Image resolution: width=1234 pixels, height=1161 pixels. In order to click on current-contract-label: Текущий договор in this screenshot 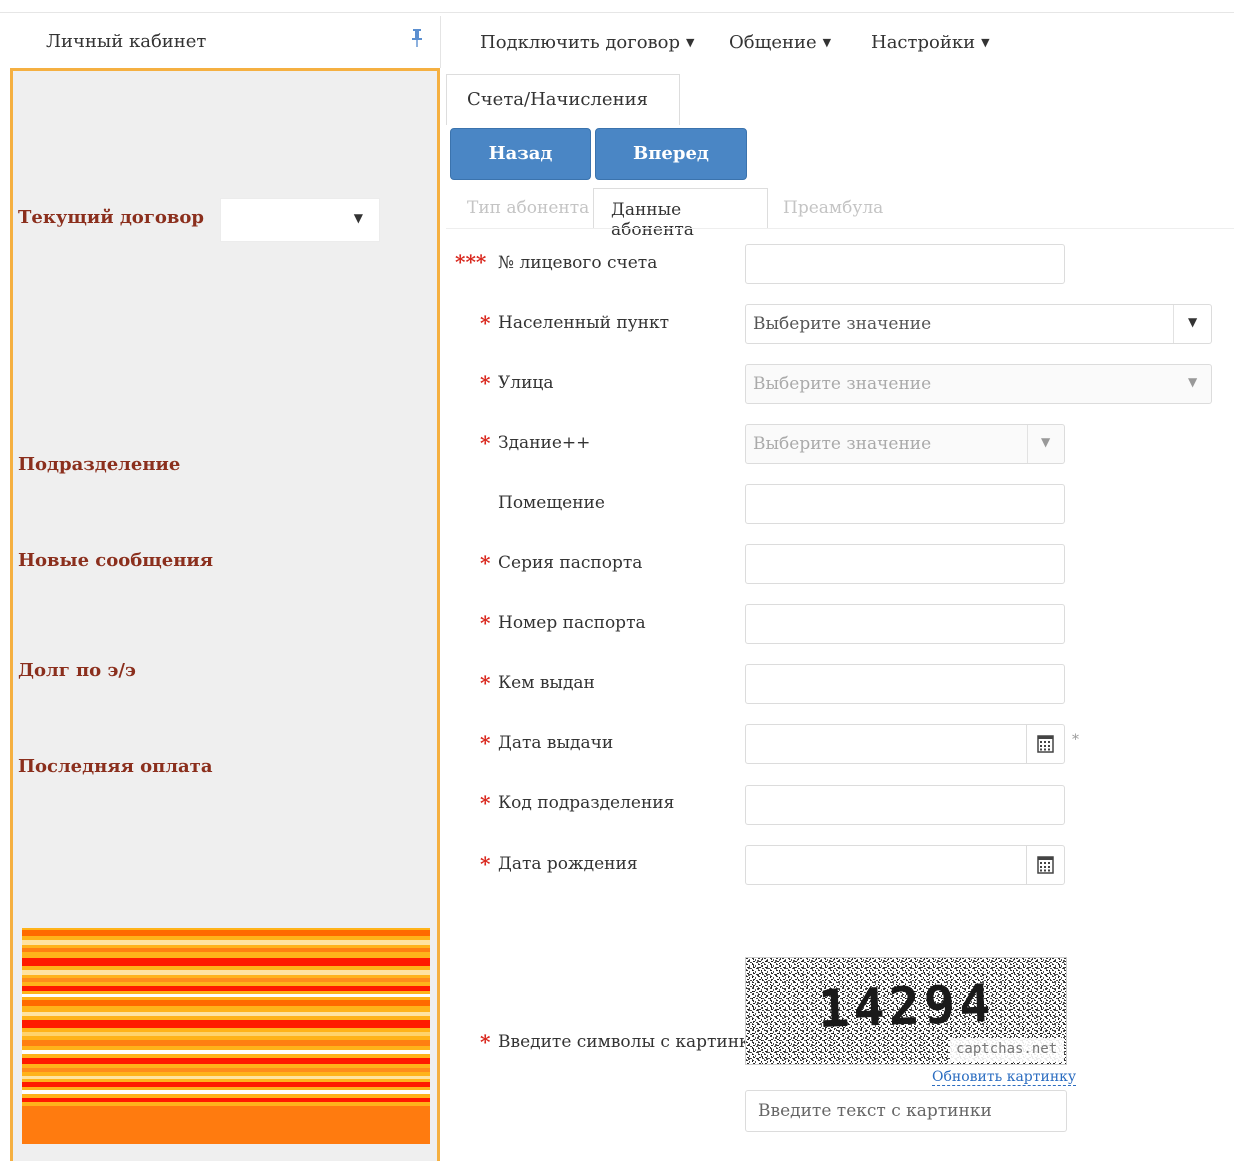, I will do `click(111, 217)`.